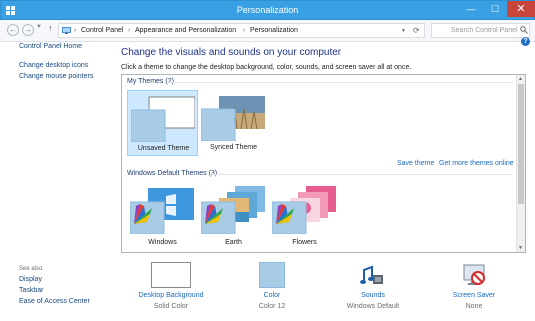  What do you see at coordinates (56, 76) in the screenshot?
I see `change-mouse-pointers-link: Change mouse pointers` at bounding box center [56, 76].